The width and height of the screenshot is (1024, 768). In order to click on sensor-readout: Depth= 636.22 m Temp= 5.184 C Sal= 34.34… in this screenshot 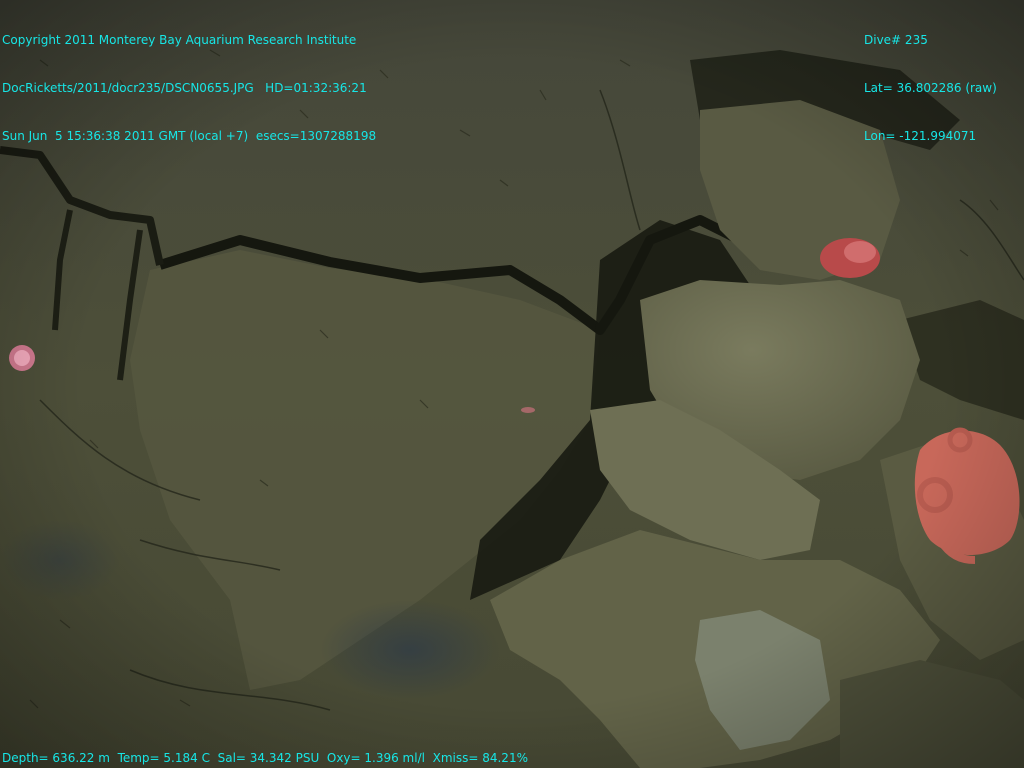, I will do `click(265, 758)`.